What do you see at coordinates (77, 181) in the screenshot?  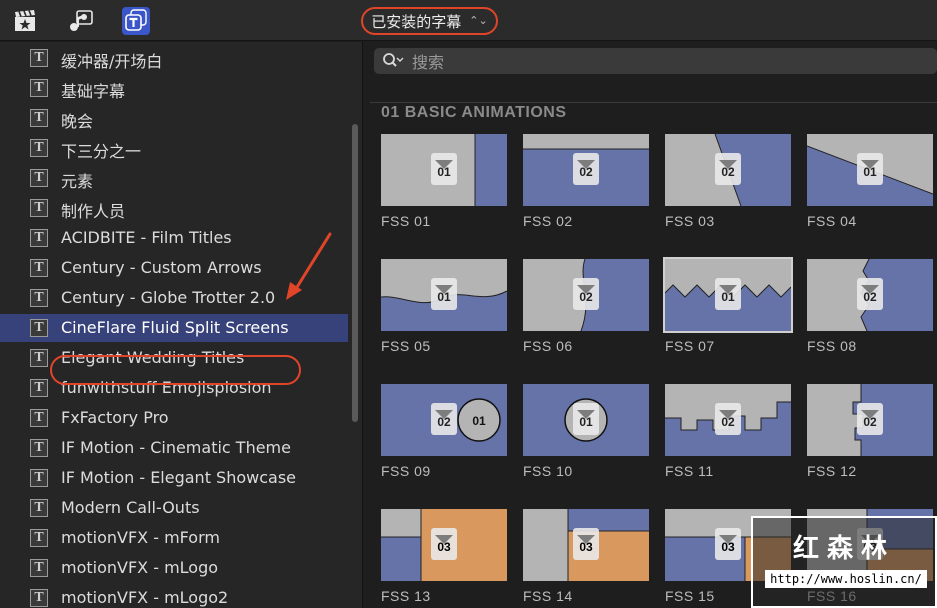 I see `sidebar-item-label: 元素` at bounding box center [77, 181].